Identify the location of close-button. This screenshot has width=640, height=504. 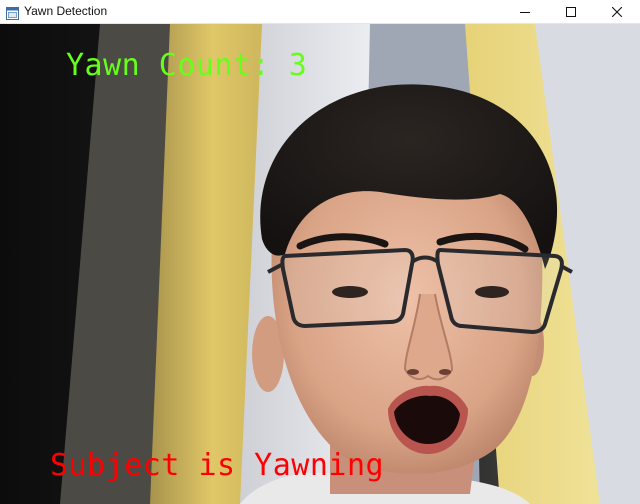
(617, 12).